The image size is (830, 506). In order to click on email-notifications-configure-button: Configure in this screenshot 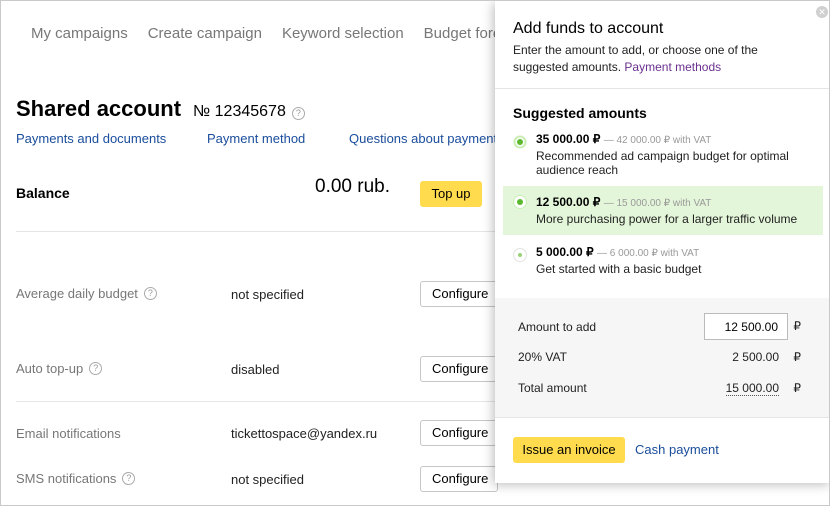, I will do `click(459, 433)`.